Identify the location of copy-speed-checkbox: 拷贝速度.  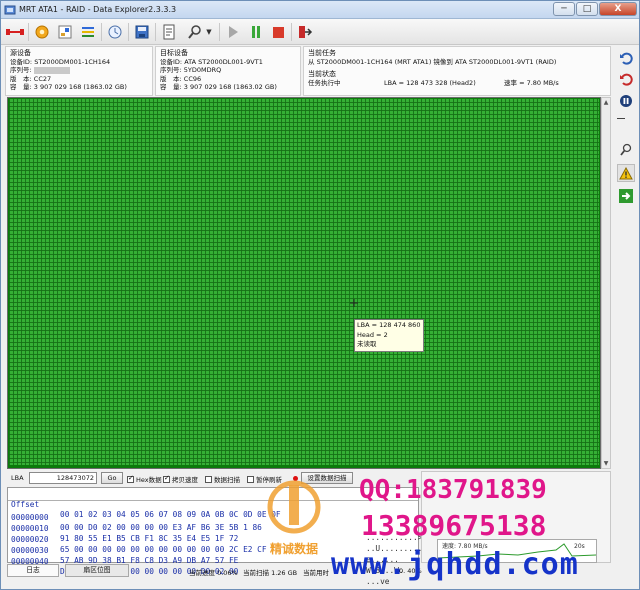
(180, 479).